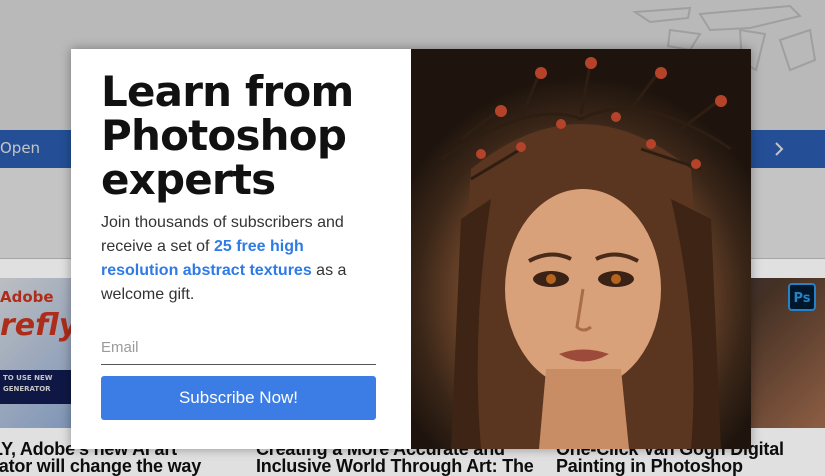 This screenshot has width=825, height=476. Describe the element at coordinates (238, 398) in the screenshot. I see `subscribe-button: Subscribe Now!` at that location.